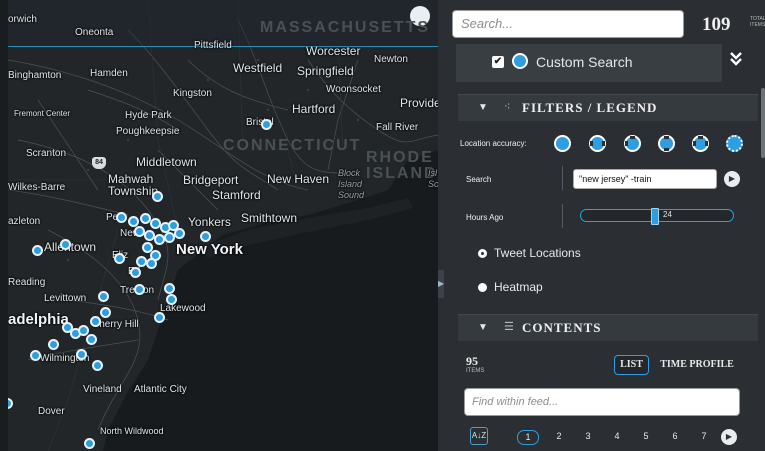  I want to click on filters-title: FILTERS / LEGEND, so click(590, 107).